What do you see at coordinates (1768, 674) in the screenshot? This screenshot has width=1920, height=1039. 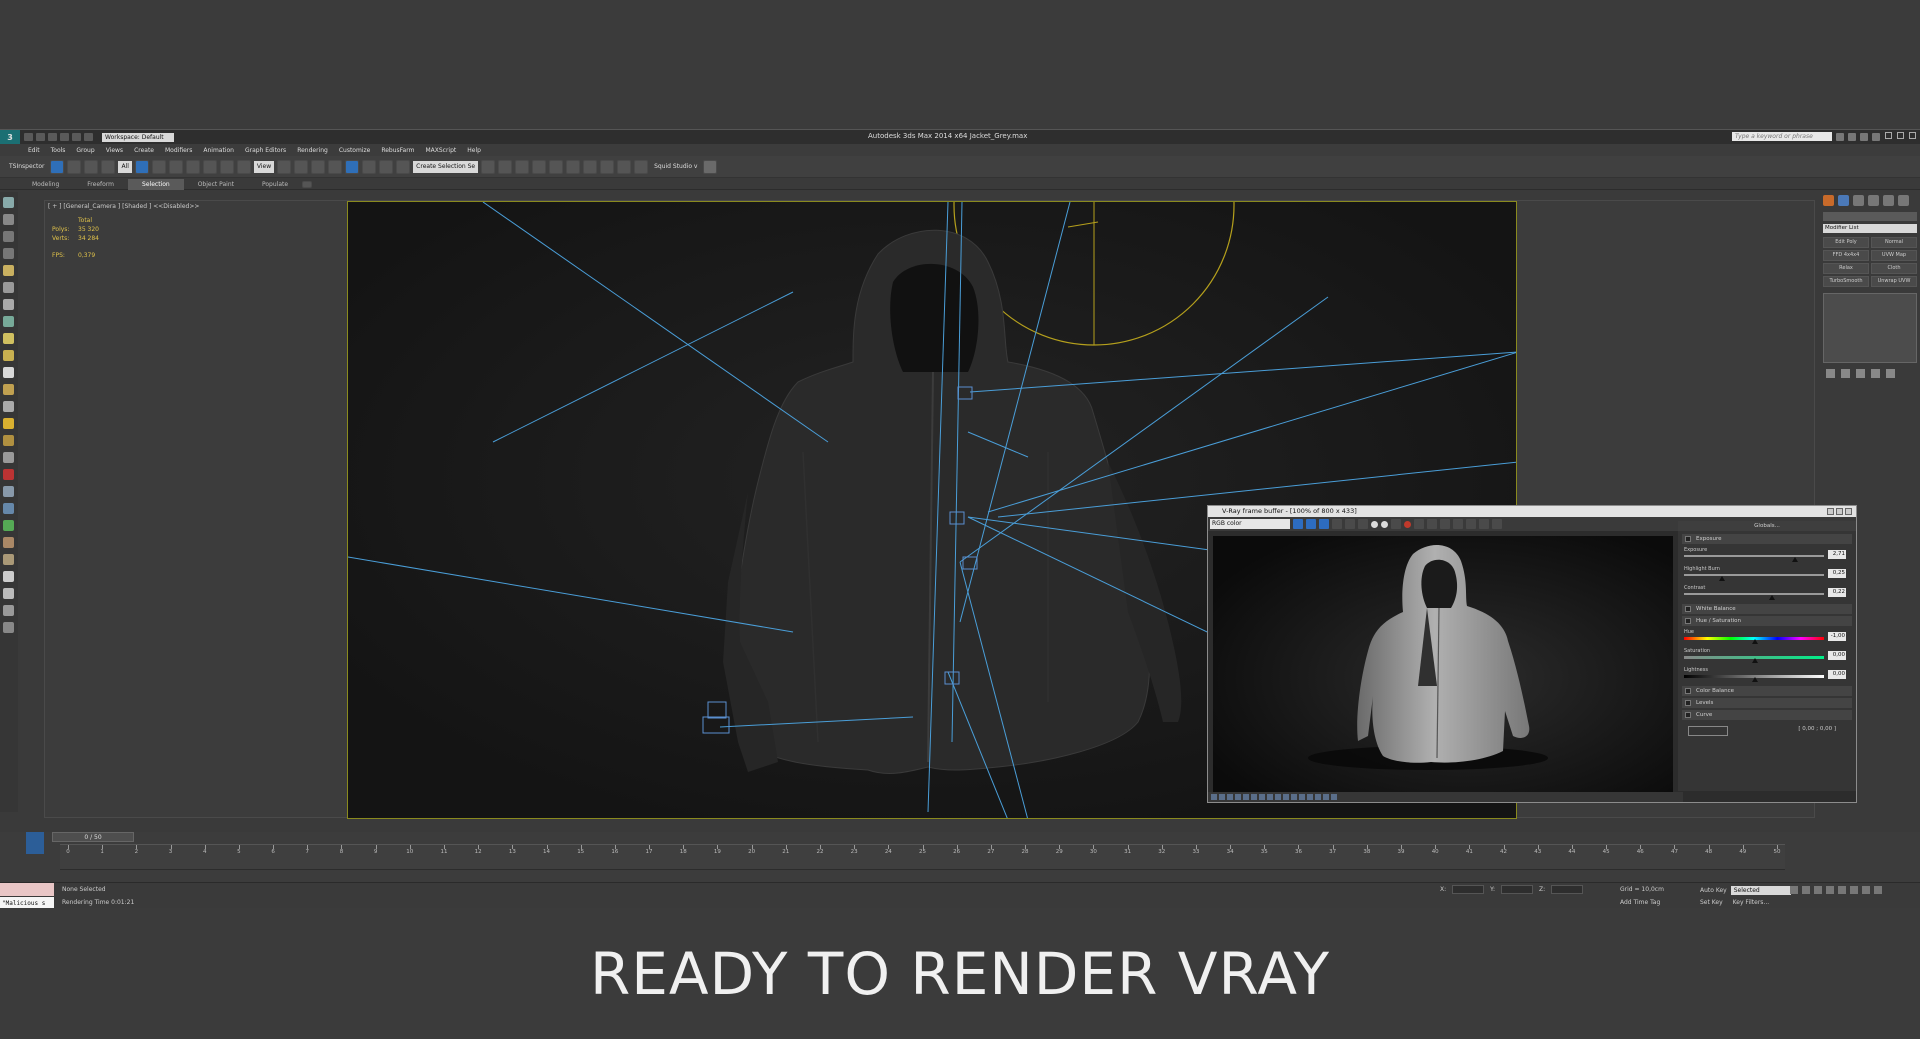 I see `lightness-slider: Lightness 0,00` at bounding box center [1768, 674].